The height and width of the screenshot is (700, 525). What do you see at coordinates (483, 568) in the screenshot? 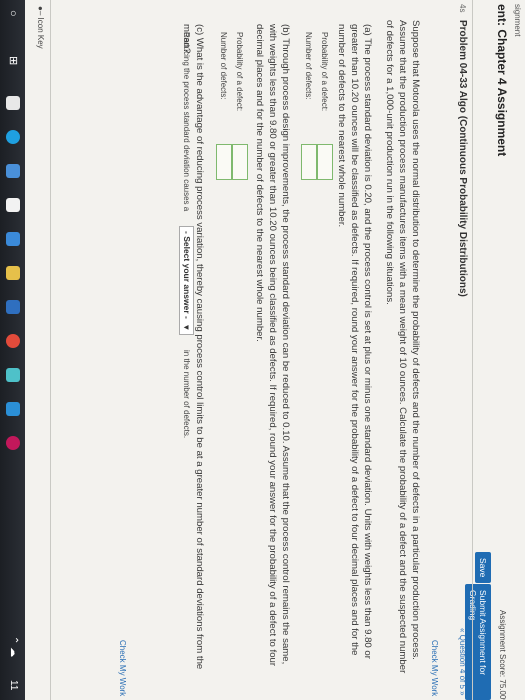
I see `save-button: Save` at bounding box center [483, 568].